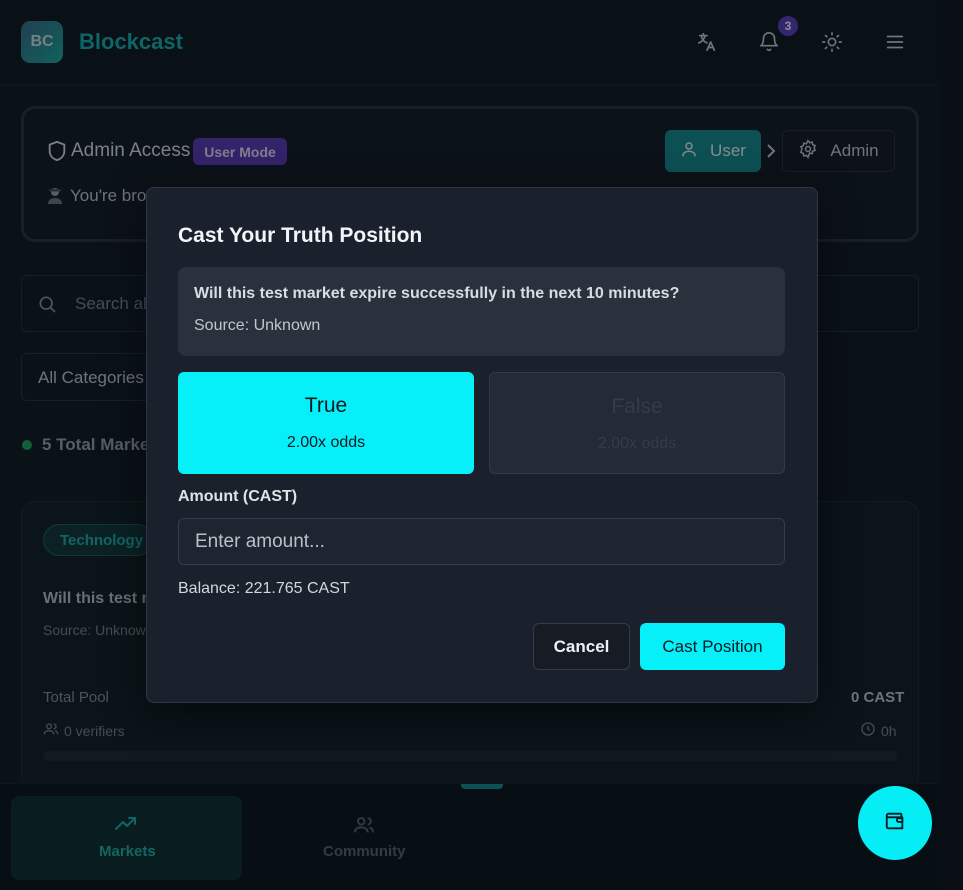 This screenshot has height=890, width=963. I want to click on dialog-source: Source: Unknown, so click(257, 325).